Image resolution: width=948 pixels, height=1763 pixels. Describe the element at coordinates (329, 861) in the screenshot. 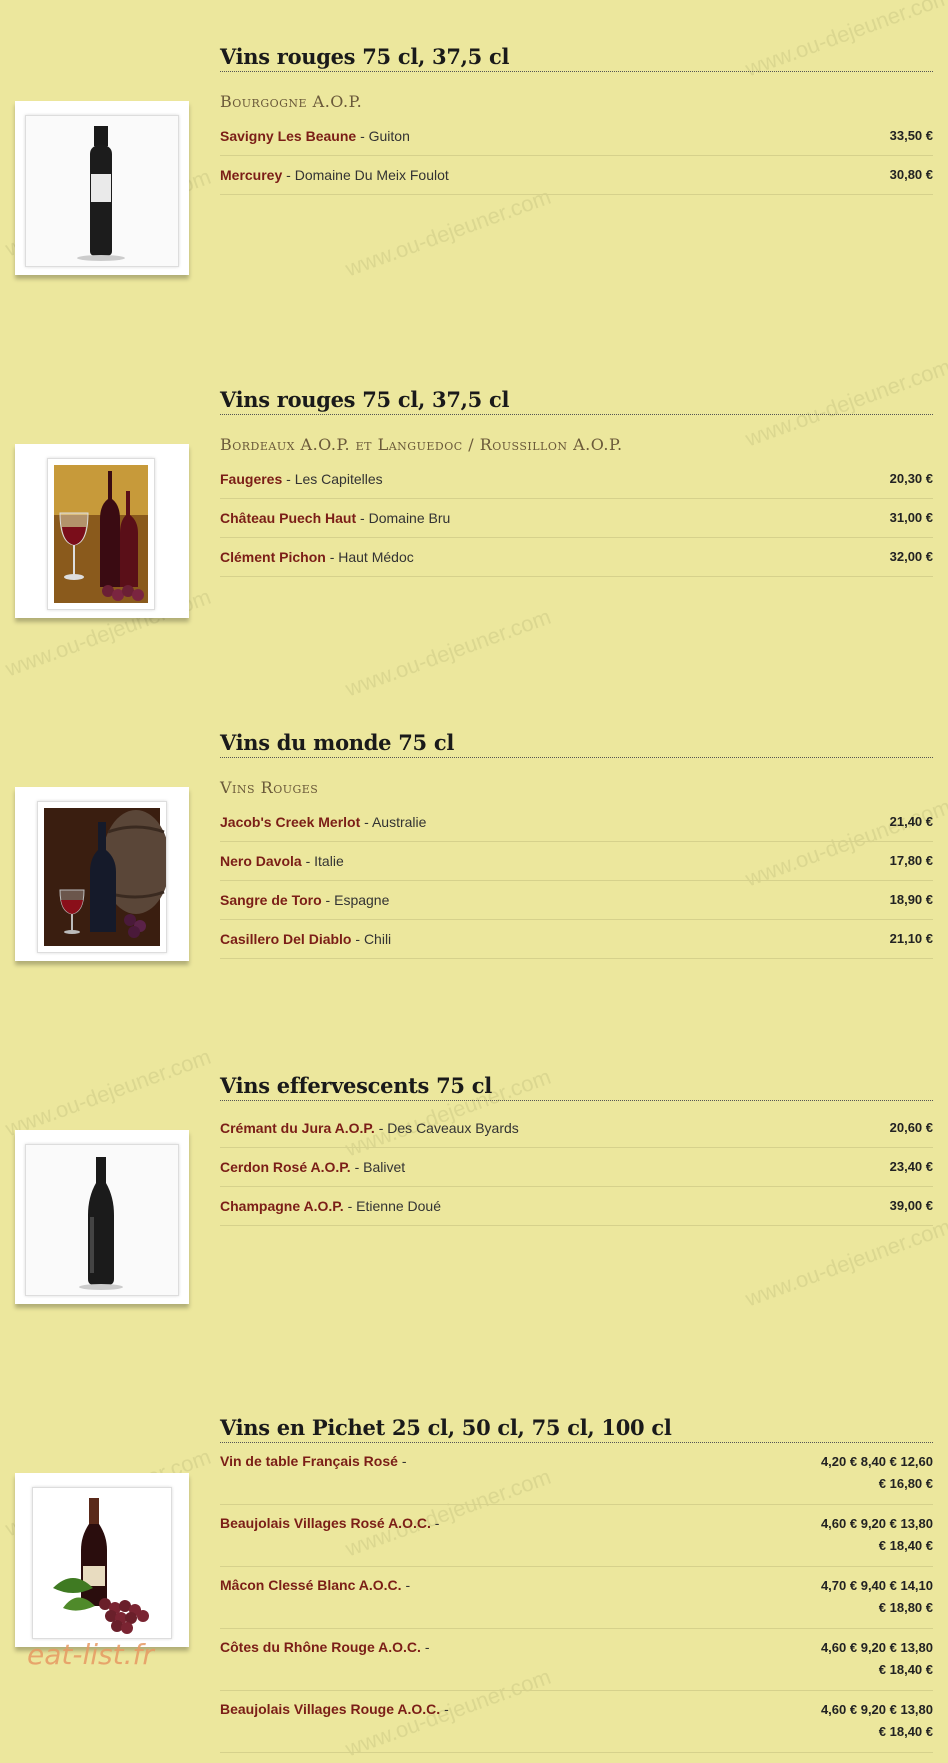

I see `wine-origin: Italie` at that location.